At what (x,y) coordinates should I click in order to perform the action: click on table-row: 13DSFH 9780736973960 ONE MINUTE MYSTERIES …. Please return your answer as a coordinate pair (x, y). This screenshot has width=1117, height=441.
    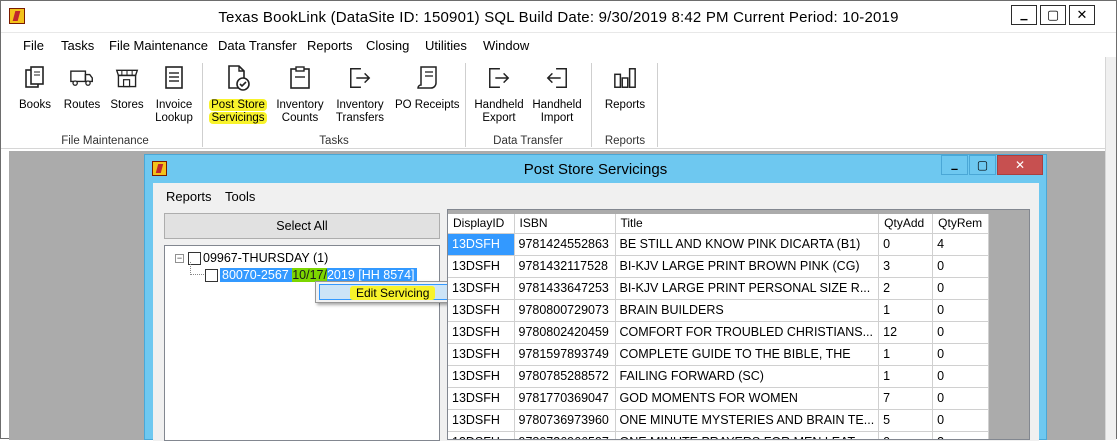
    Looking at the image, I should click on (719, 420).